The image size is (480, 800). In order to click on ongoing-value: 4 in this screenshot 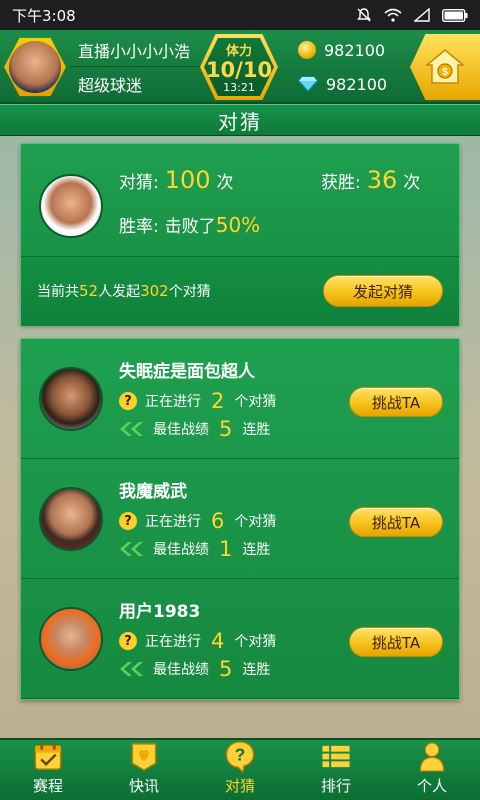, I will do `click(218, 641)`.